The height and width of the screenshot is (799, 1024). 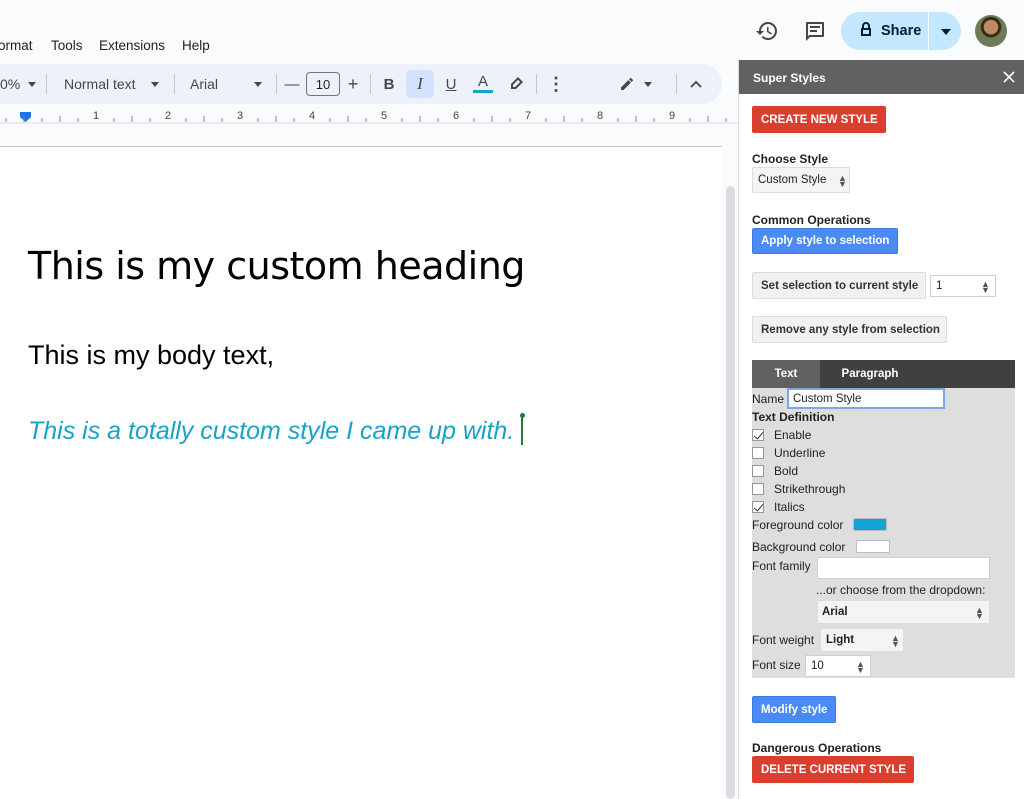 What do you see at coordinates (819, 119) in the screenshot?
I see `create-new-style-button: CREATE NEW STYLE` at bounding box center [819, 119].